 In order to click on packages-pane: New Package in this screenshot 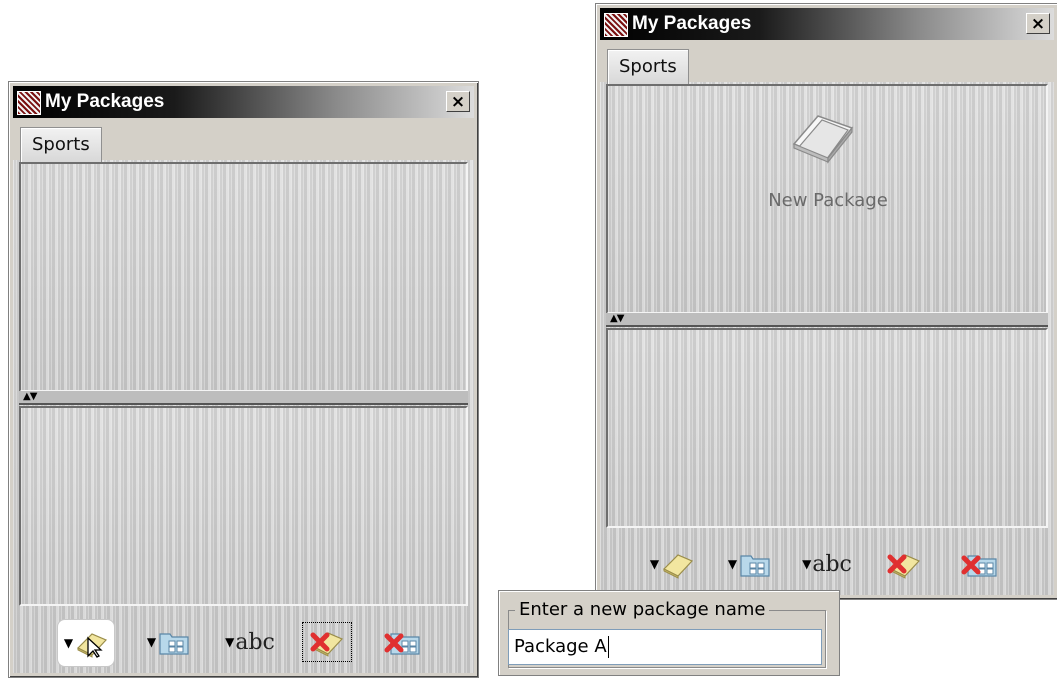, I will do `click(827, 199)`.